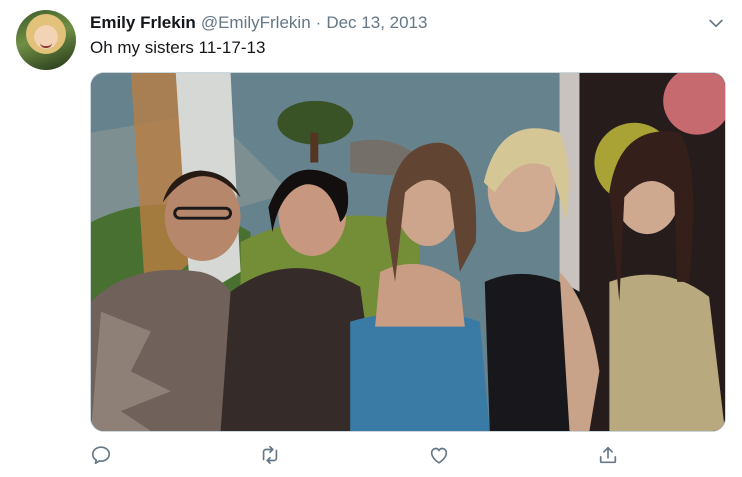 The image size is (742, 477). What do you see at coordinates (102, 456) in the screenshot?
I see `reply-icon` at bounding box center [102, 456].